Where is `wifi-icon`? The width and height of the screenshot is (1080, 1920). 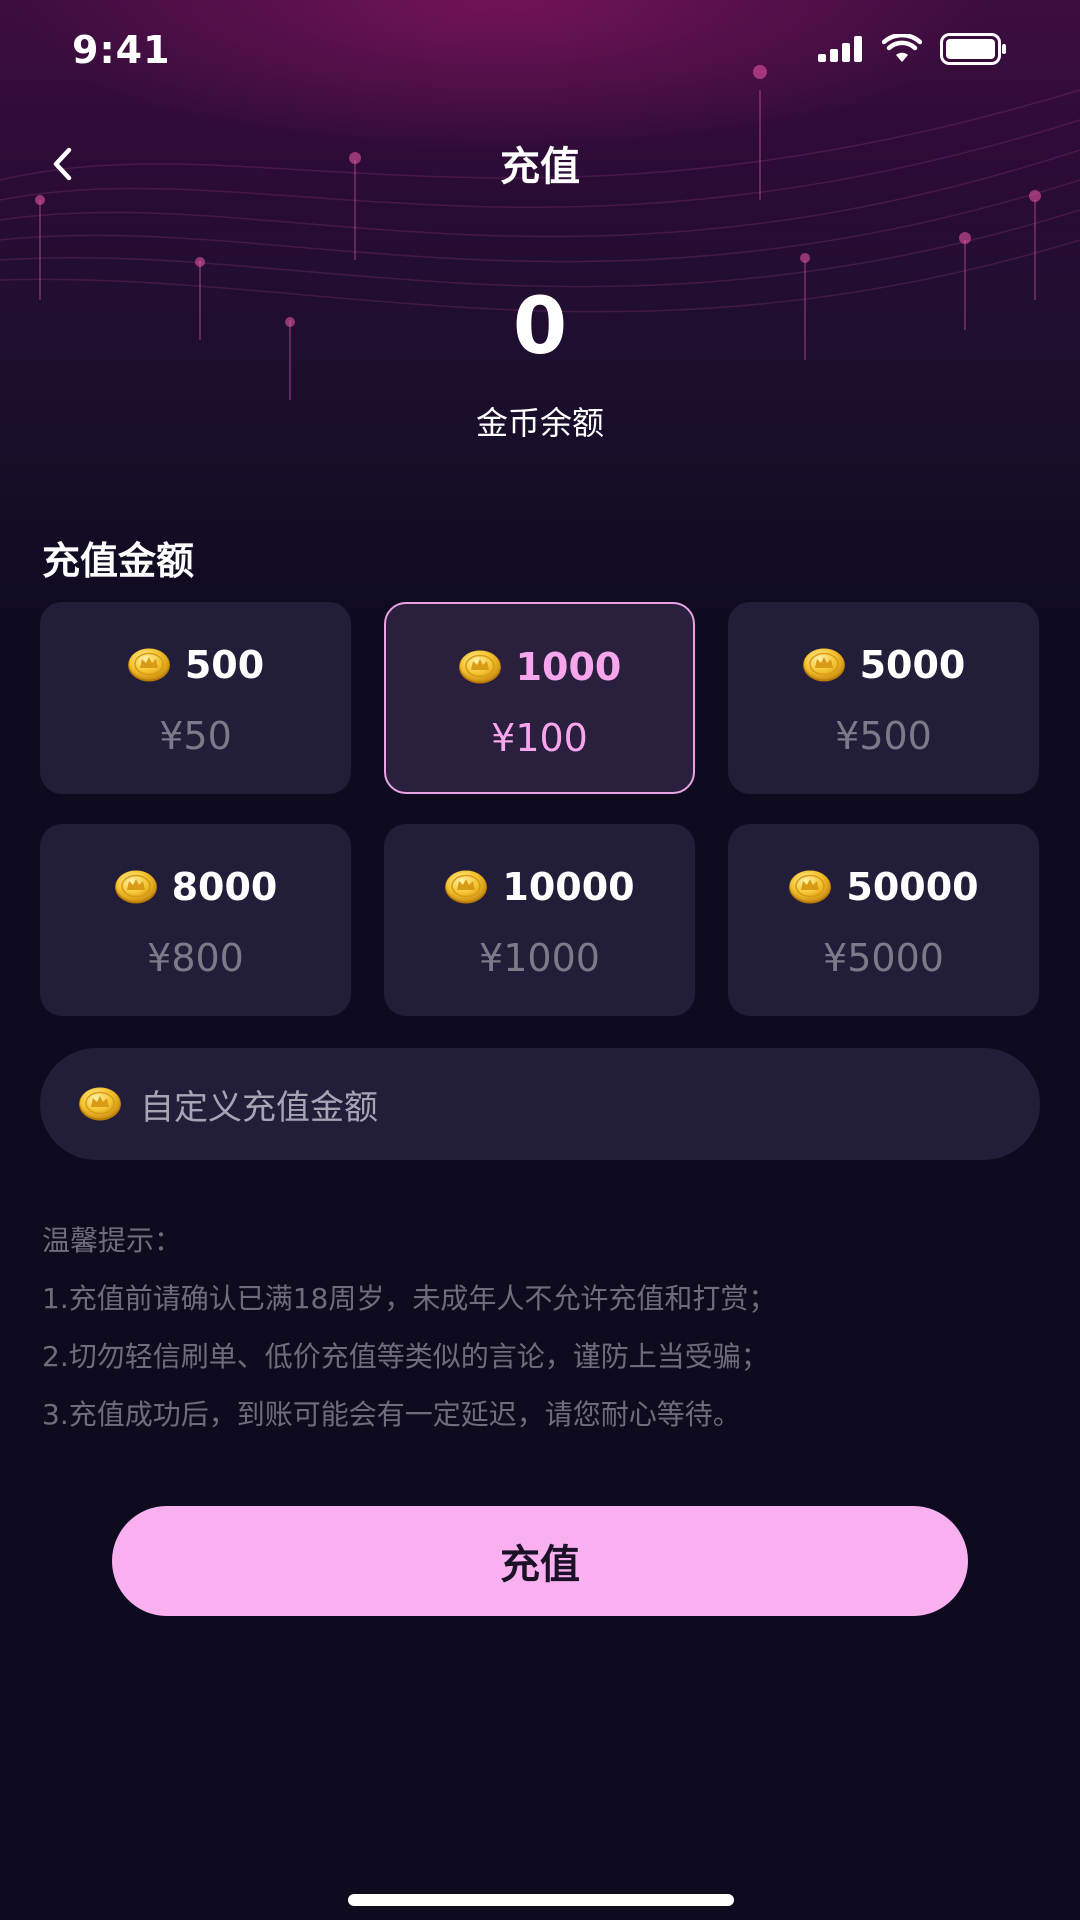
wifi-icon is located at coordinates (902, 48).